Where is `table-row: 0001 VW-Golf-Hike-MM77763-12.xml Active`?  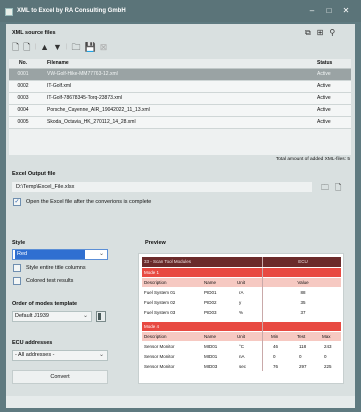 table-row: 0001 VW-Golf-Hike-MM77763-12.xml Active is located at coordinates (180, 74).